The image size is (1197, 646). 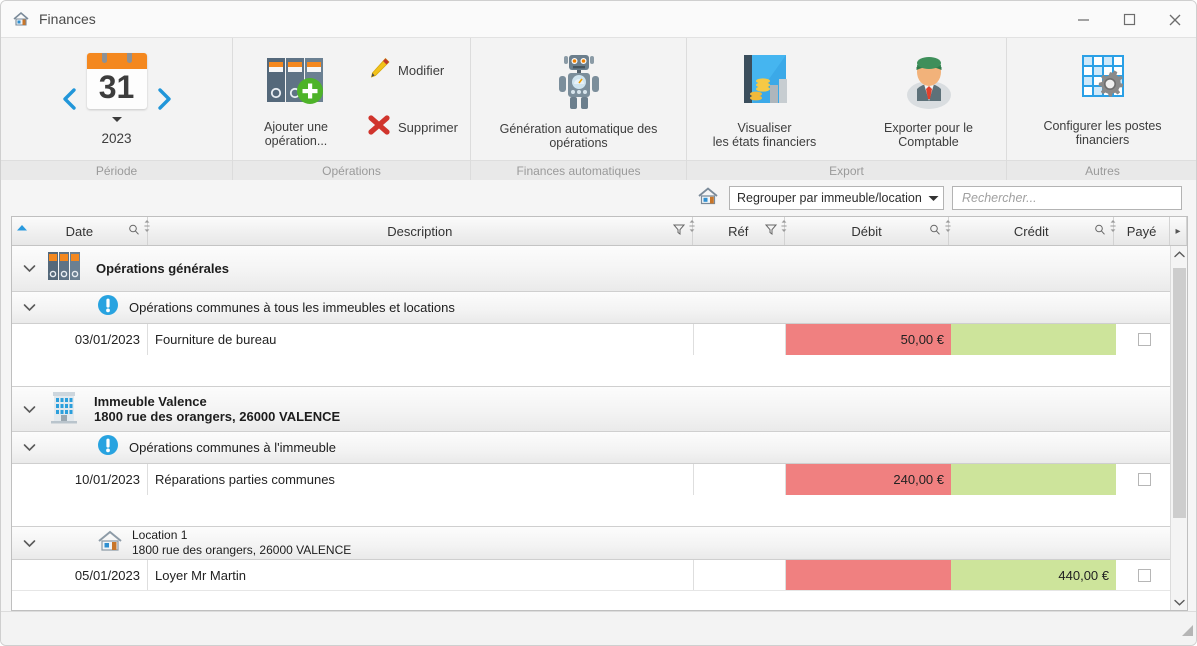 I want to click on column-overflow-button: ▸, so click(x=1178, y=231).